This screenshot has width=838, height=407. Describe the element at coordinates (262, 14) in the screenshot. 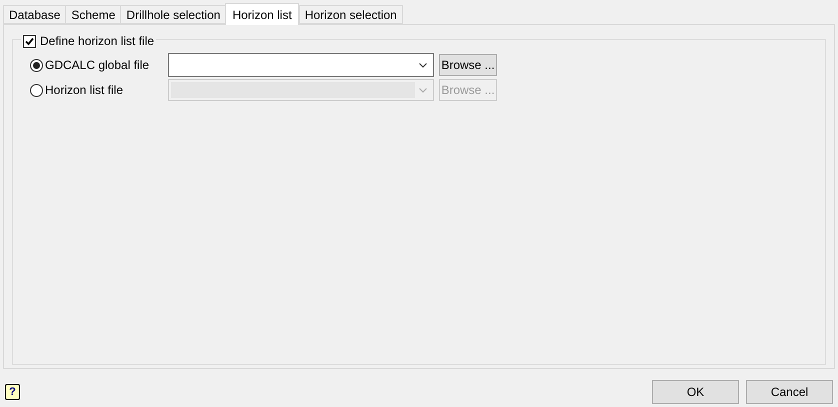

I see `tab: Horizon list` at that location.